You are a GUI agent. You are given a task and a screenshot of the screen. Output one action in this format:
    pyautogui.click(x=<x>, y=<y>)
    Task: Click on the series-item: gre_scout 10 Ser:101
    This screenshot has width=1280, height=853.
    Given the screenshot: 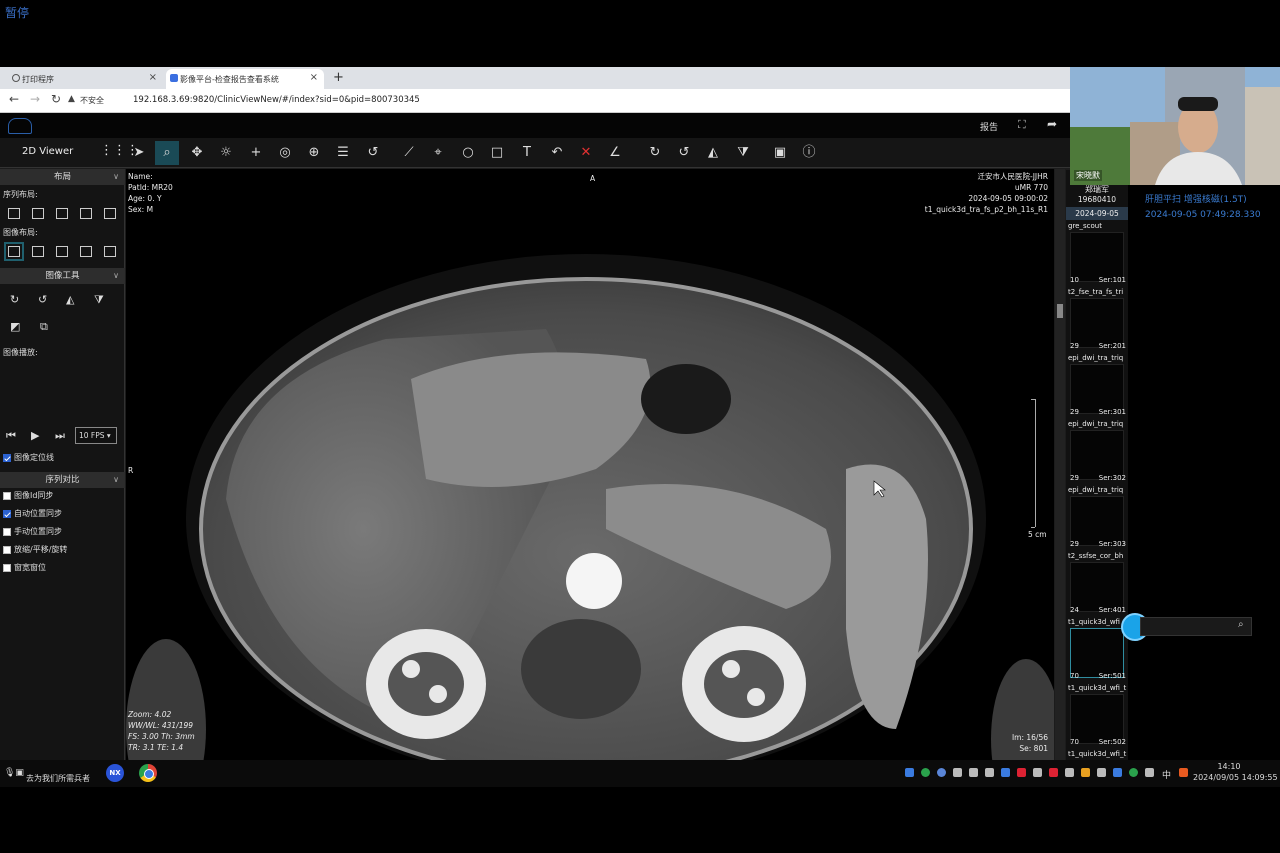 What is the action you would take?
    pyautogui.click(x=1097, y=255)
    